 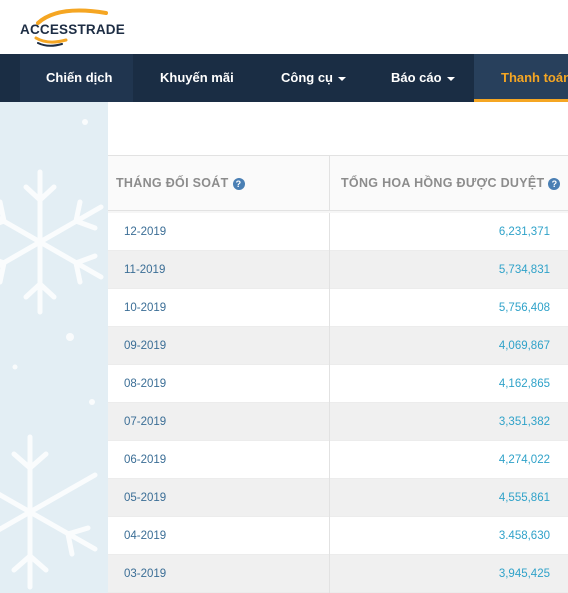 What do you see at coordinates (79, 77) in the screenshot?
I see `nav-label: Chiến dịch` at bounding box center [79, 77].